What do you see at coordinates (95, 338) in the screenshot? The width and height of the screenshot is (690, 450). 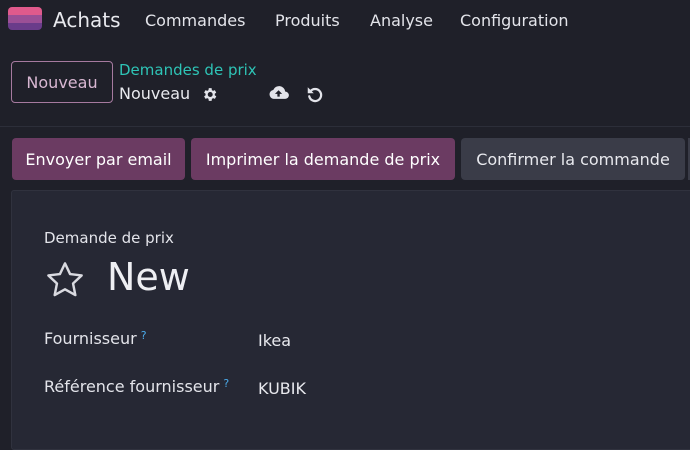 I see `vendor-label: Fournisseur?` at bounding box center [95, 338].